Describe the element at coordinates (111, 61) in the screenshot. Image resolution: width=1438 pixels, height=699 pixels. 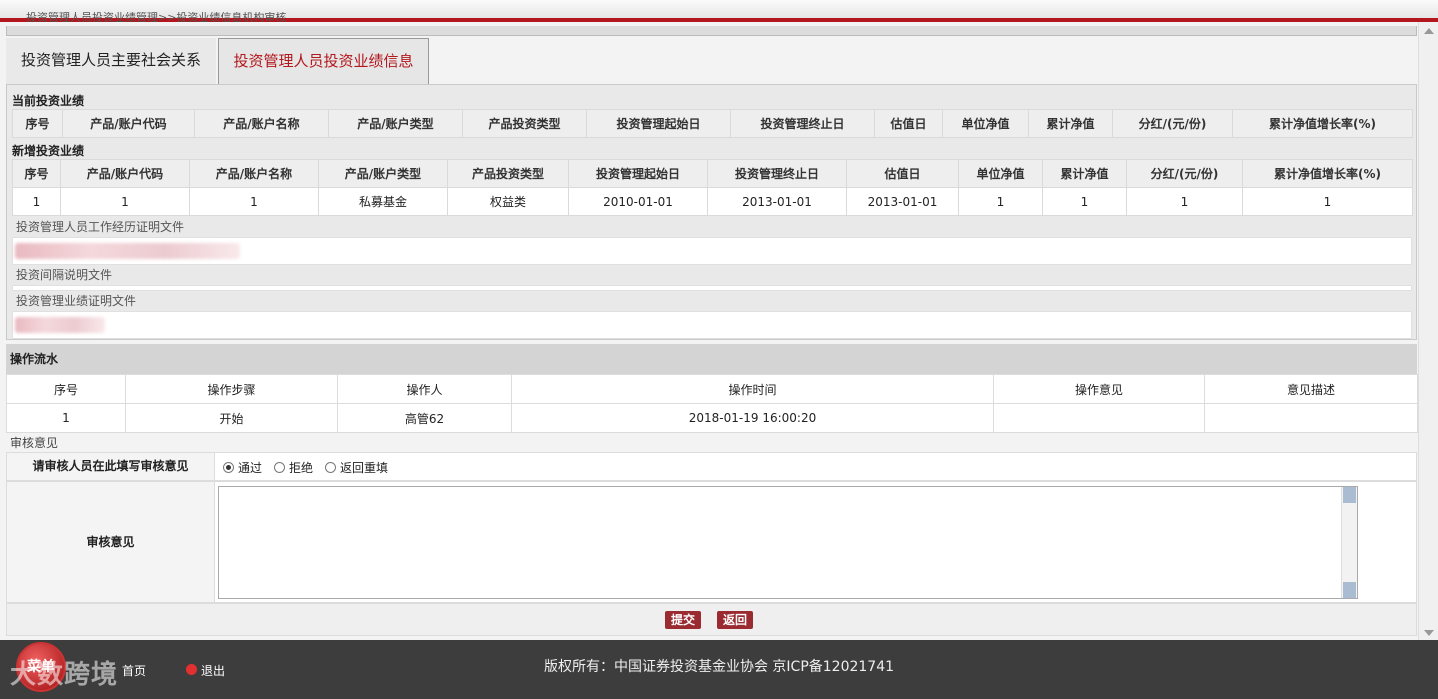
I see `tab-social-relations: 投资管理人员主要社会关系` at that location.